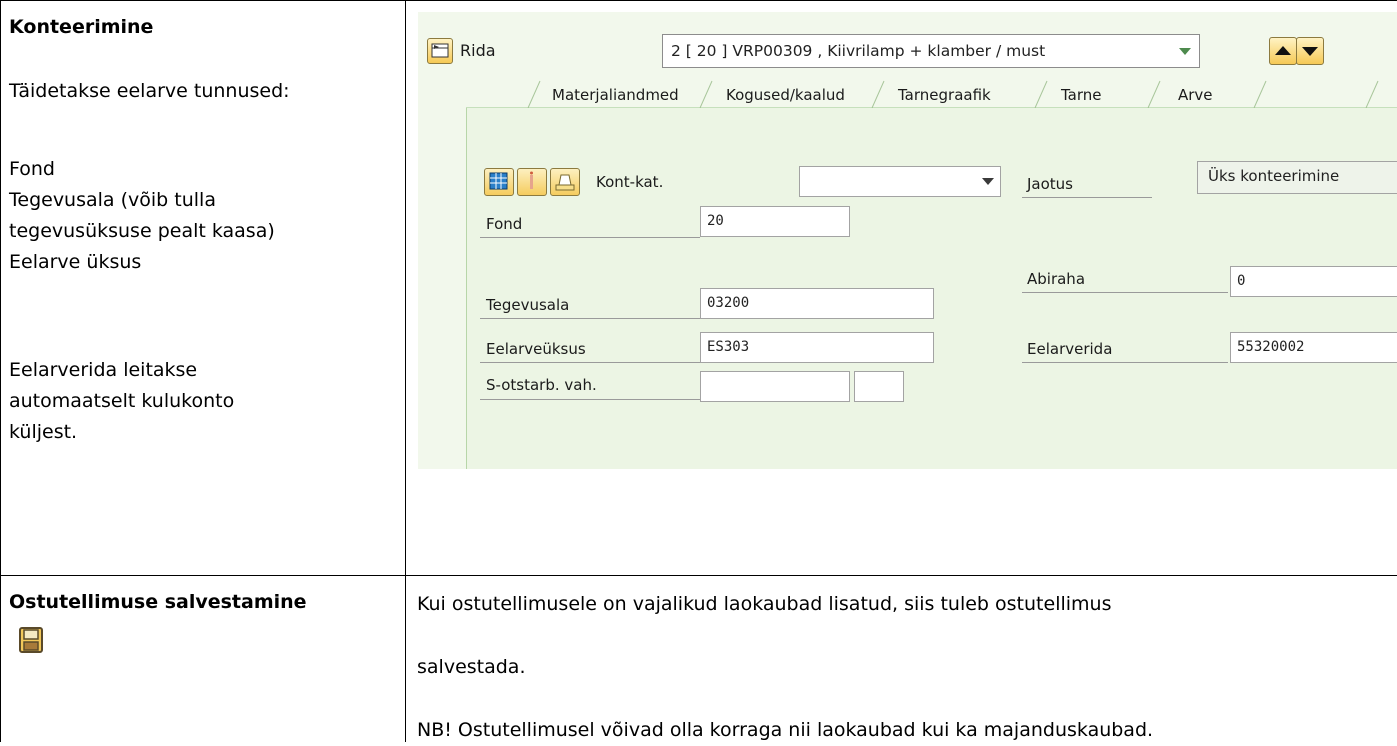 This screenshot has width=1397, height=746. I want to click on table-row-divider, so click(698, 575).